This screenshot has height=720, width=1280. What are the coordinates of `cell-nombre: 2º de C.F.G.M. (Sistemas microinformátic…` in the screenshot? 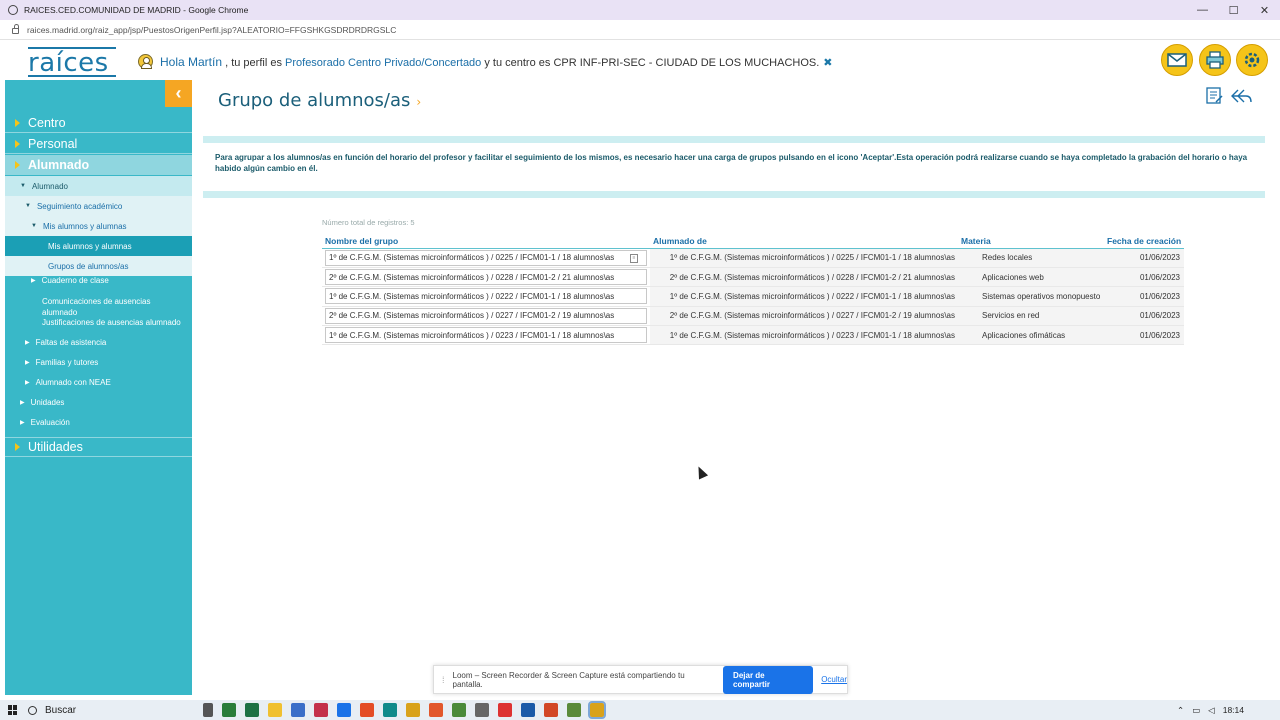 It's located at (486, 316).